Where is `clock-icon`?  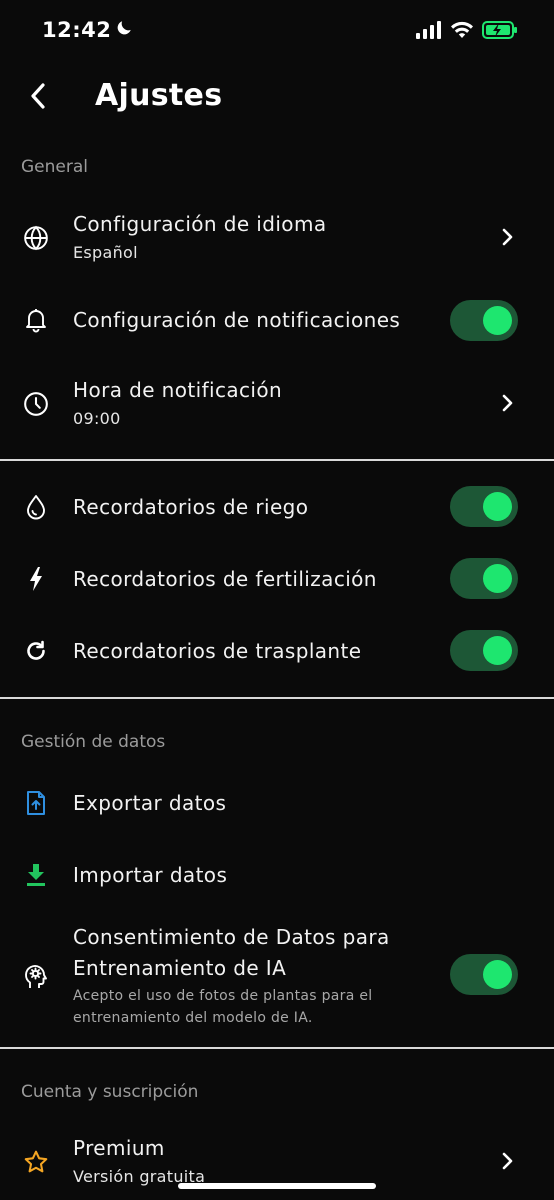 clock-icon is located at coordinates (36, 404).